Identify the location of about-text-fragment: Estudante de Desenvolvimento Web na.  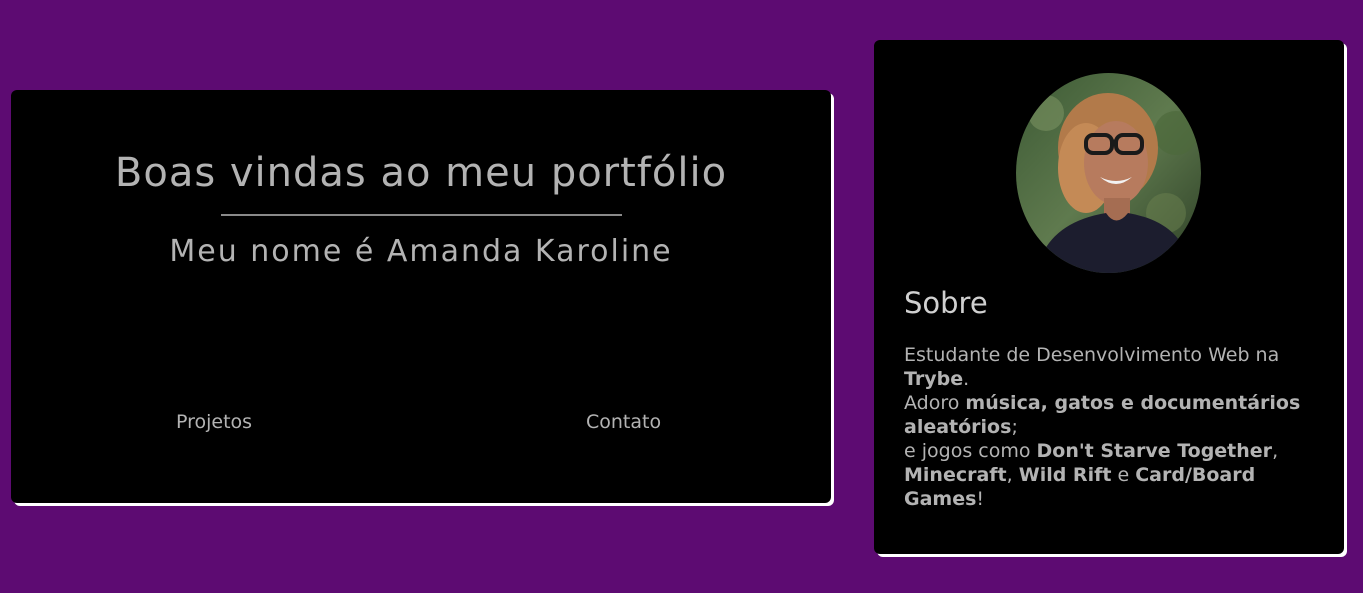
(1092, 355).